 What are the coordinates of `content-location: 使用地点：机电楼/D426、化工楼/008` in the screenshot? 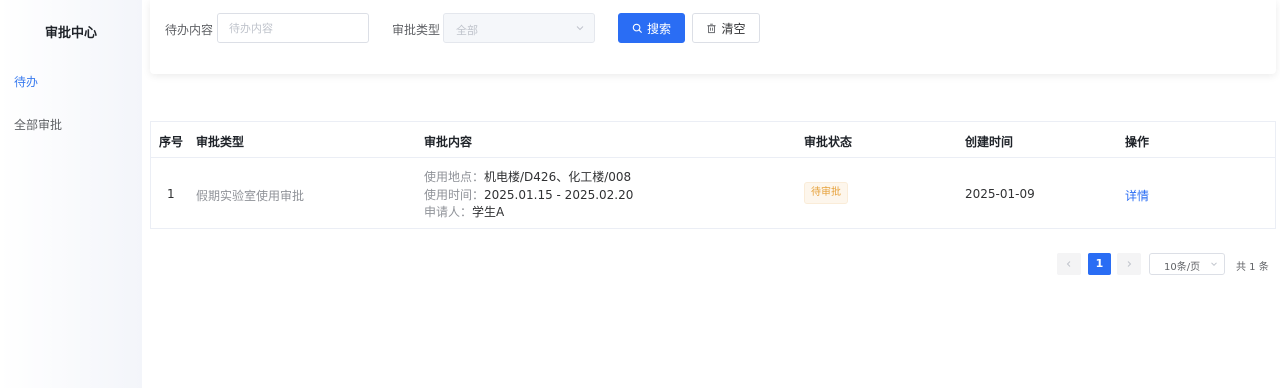 It's located at (528, 178).